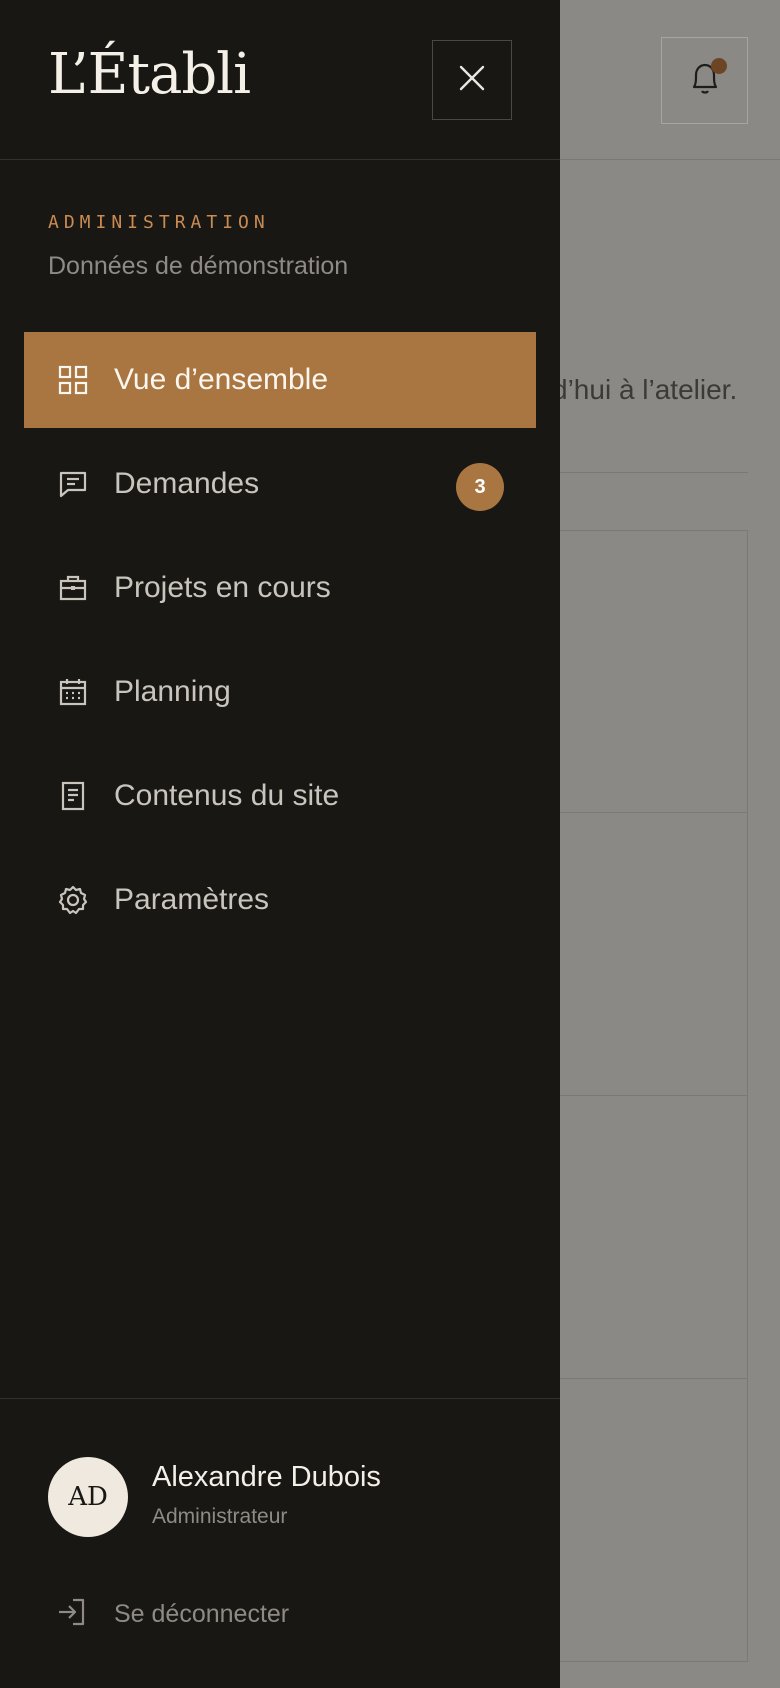 The image size is (780, 1688). Describe the element at coordinates (149, 74) in the screenshot. I see `app-logo: L’Établi` at that location.